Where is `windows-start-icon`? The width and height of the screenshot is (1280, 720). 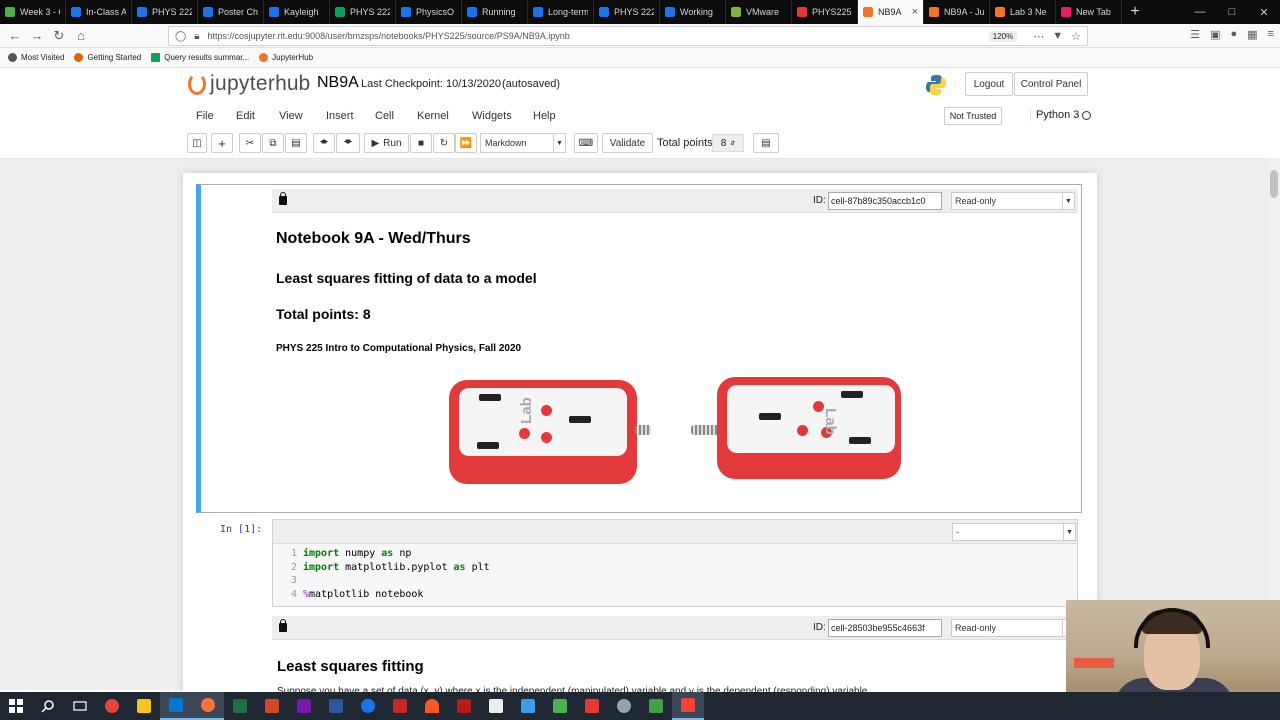 windows-start-icon is located at coordinates (16, 706).